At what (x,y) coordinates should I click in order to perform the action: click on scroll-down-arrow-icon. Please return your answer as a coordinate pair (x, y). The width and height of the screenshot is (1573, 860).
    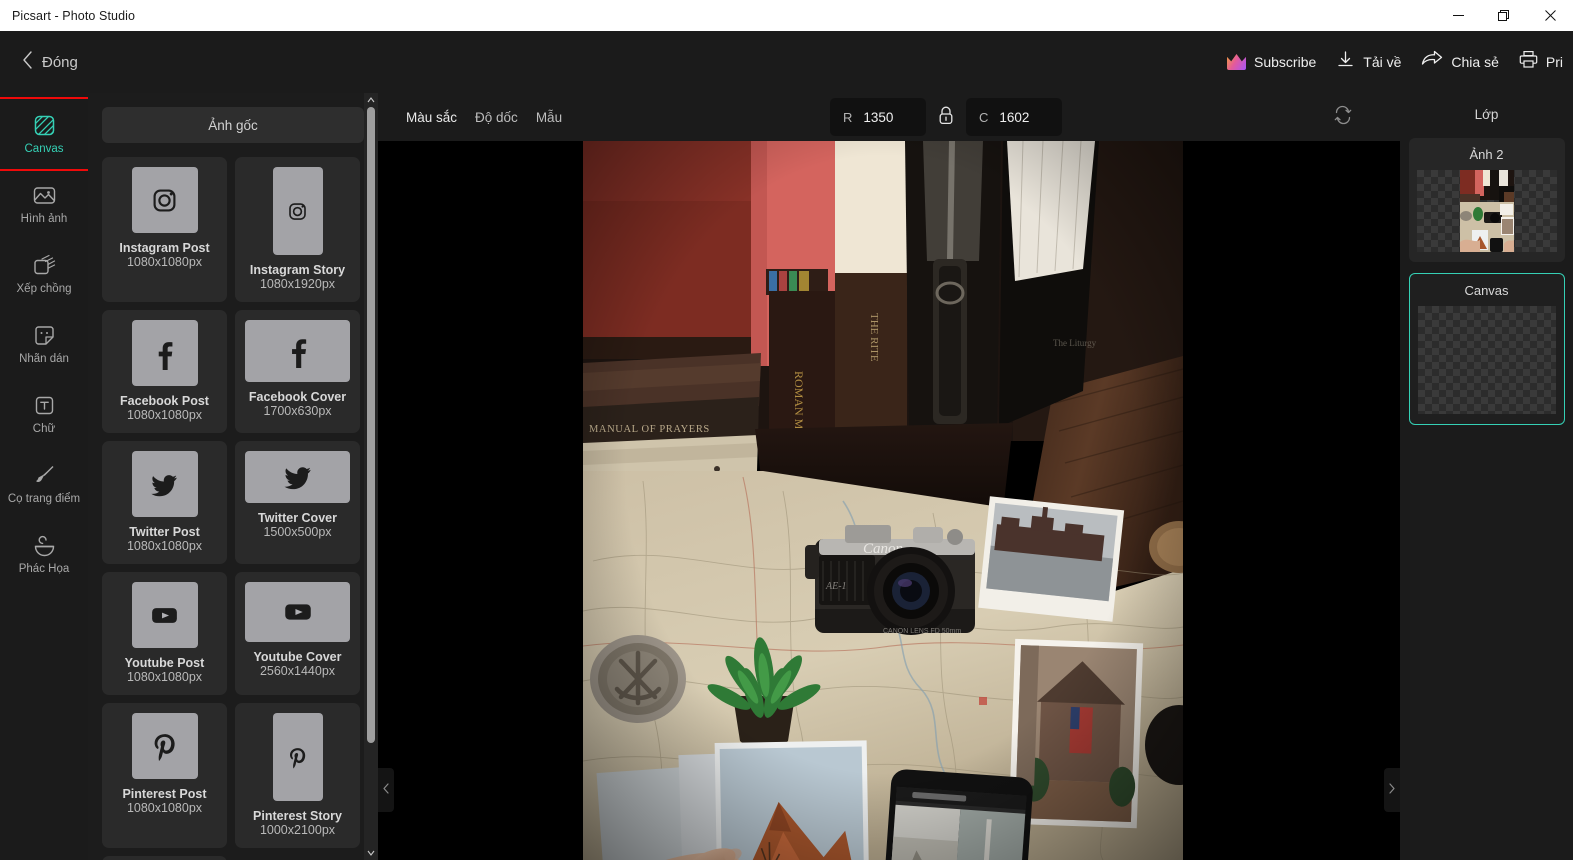
    Looking at the image, I should click on (371, 853).